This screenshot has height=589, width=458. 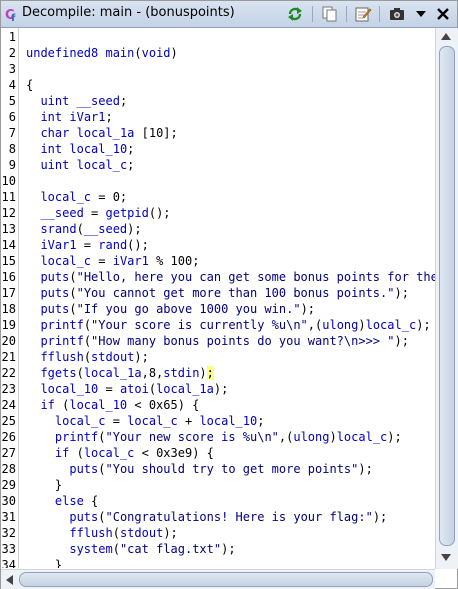 I want to click on decompile-icon: C f, so click(x=10, y=15).